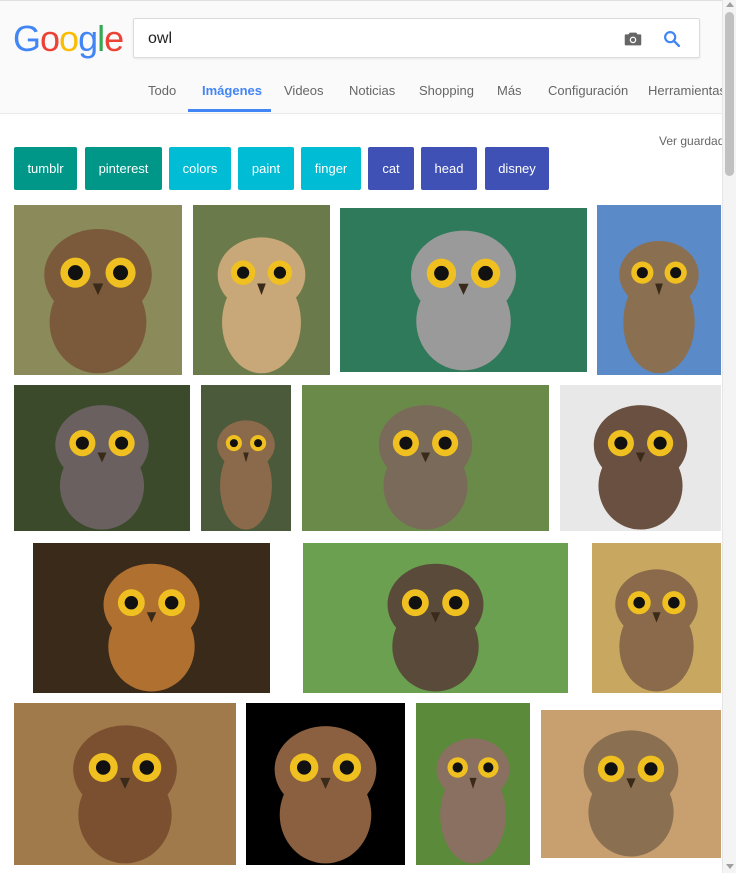  I want to click on chip-label: pinterest, so click(123, 168).